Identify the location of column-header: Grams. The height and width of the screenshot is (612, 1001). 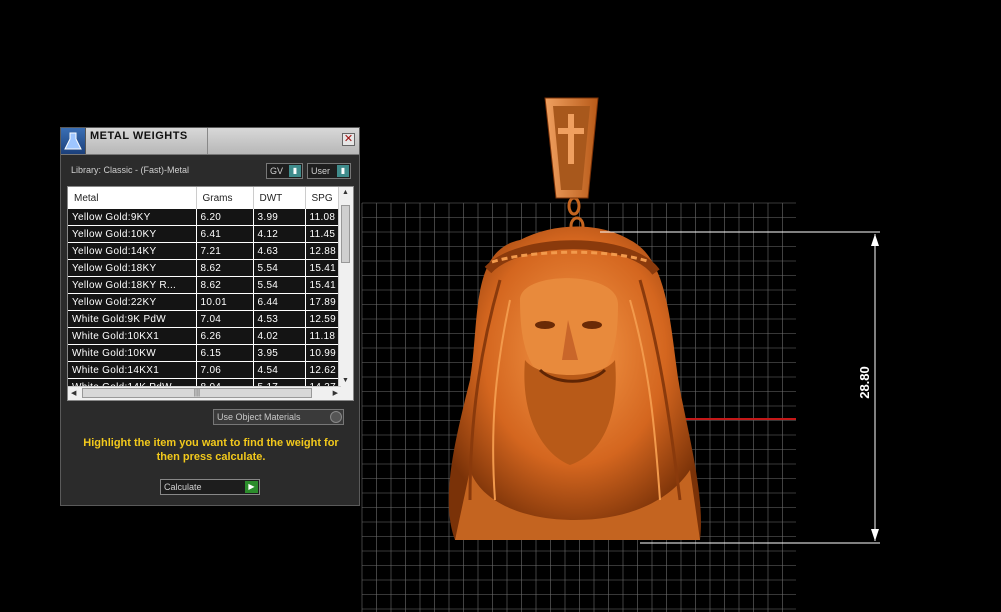
(225, 198).